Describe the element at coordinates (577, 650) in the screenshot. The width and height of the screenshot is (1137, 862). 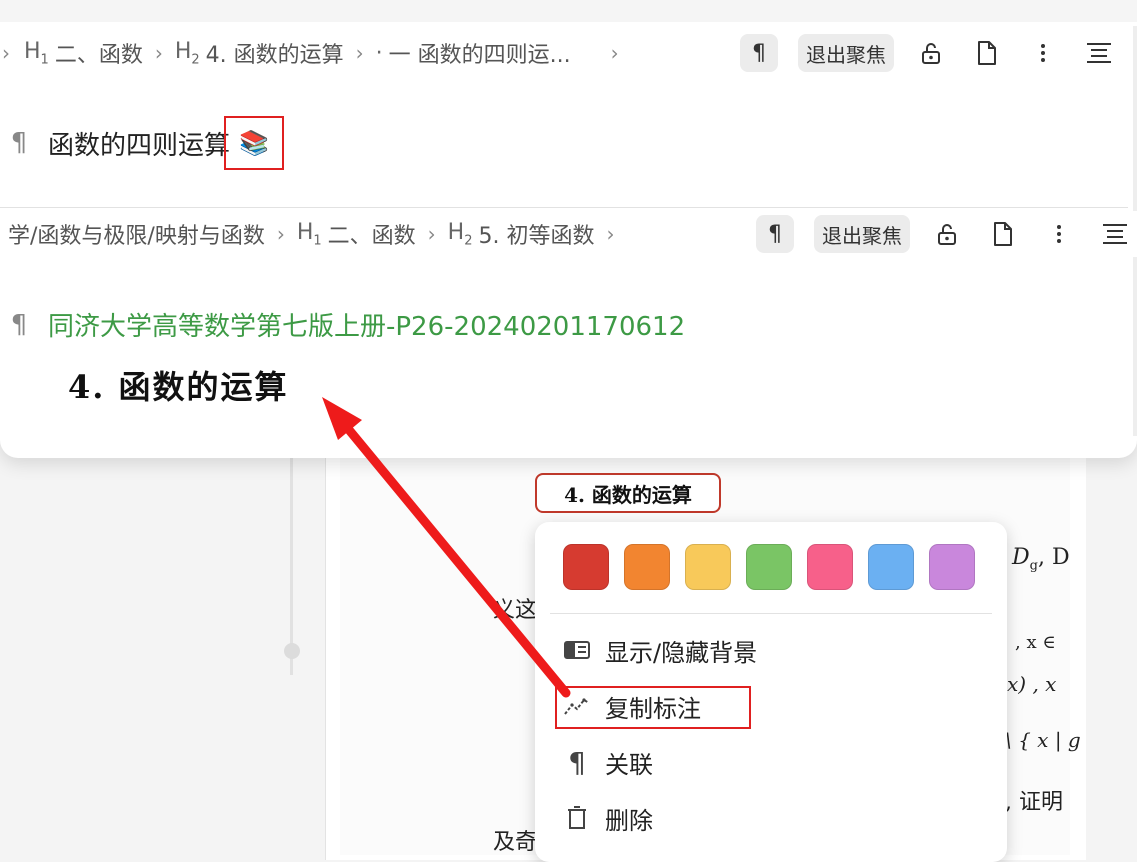
I see `background-toggle-icon` at that location.